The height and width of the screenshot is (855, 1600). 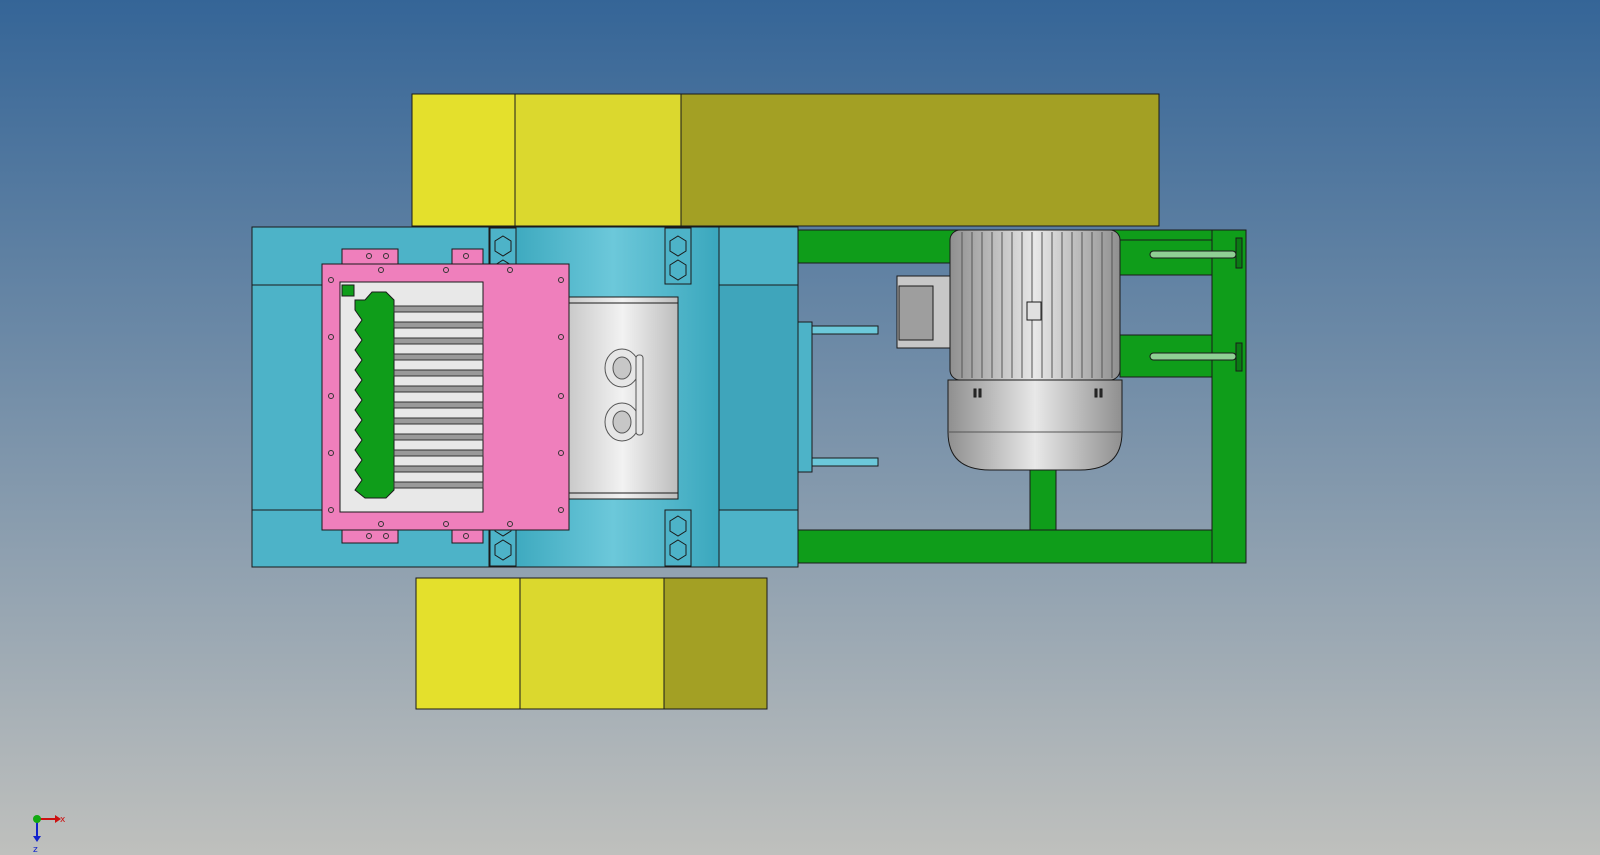 What do you see at coordinates (1239, 357) in the screenshot?
I see `frame-tab-lower` at bounding box center [1239, 357].